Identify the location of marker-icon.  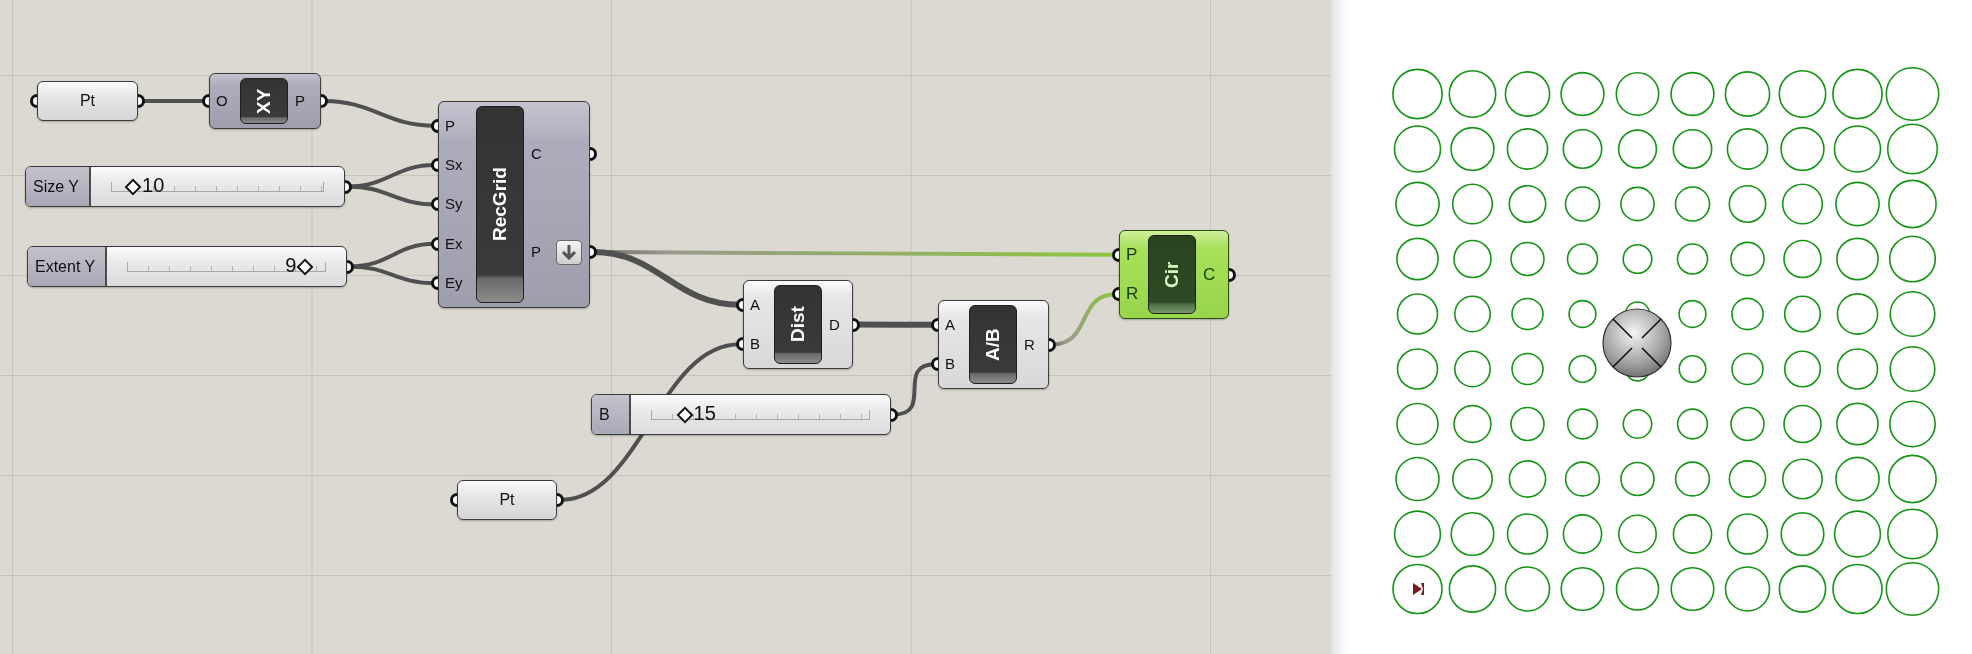
(1418, 589).